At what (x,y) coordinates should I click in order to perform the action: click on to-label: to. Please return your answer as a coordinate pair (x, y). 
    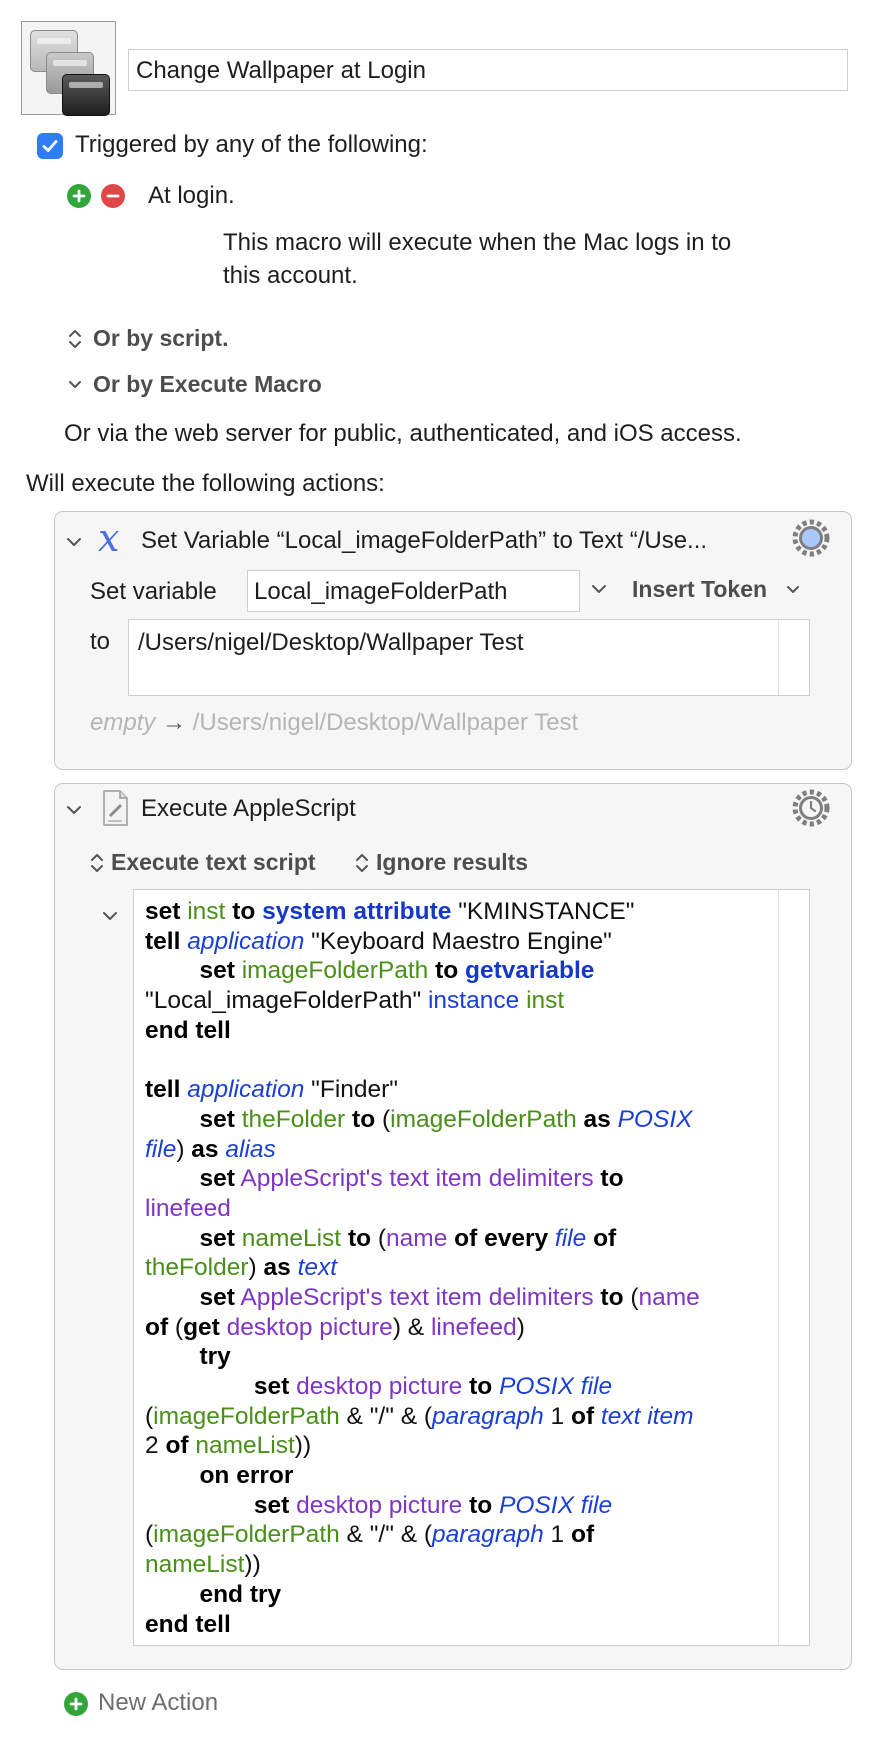
    Looking at the image, I should click on (100, 641).